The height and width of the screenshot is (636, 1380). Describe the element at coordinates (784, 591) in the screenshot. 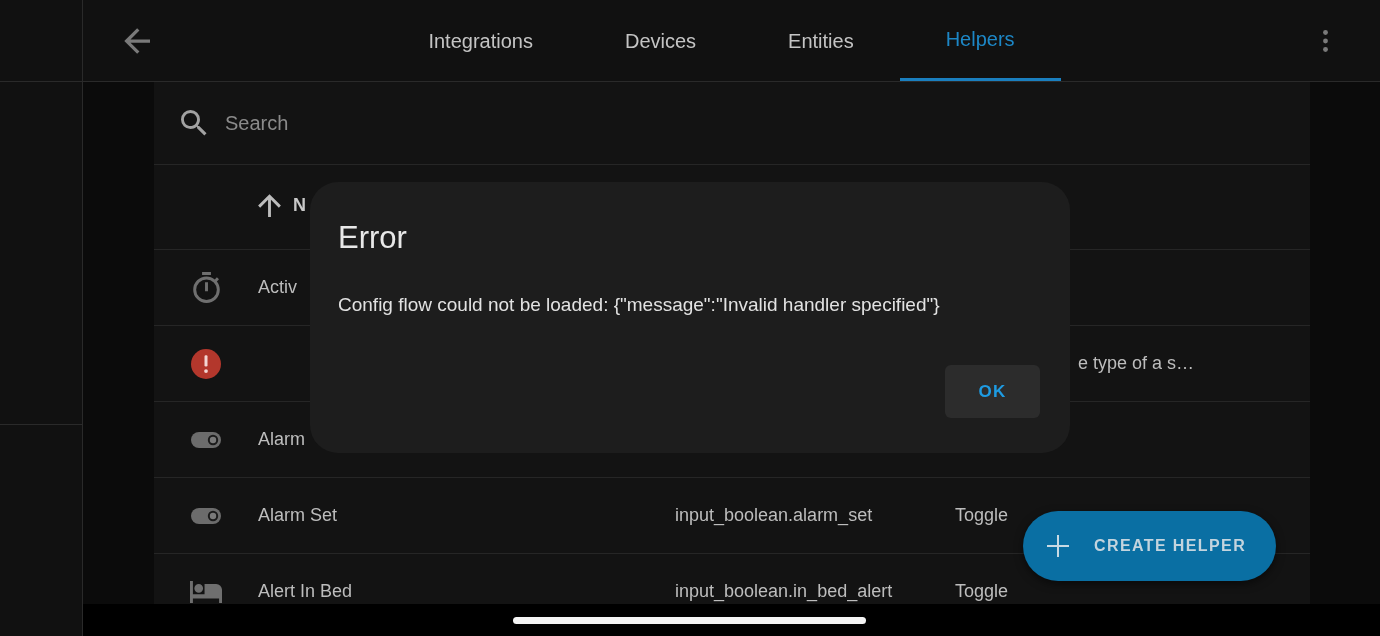

I see `entity-id: input_boolean.in_bed_alert` at that location.